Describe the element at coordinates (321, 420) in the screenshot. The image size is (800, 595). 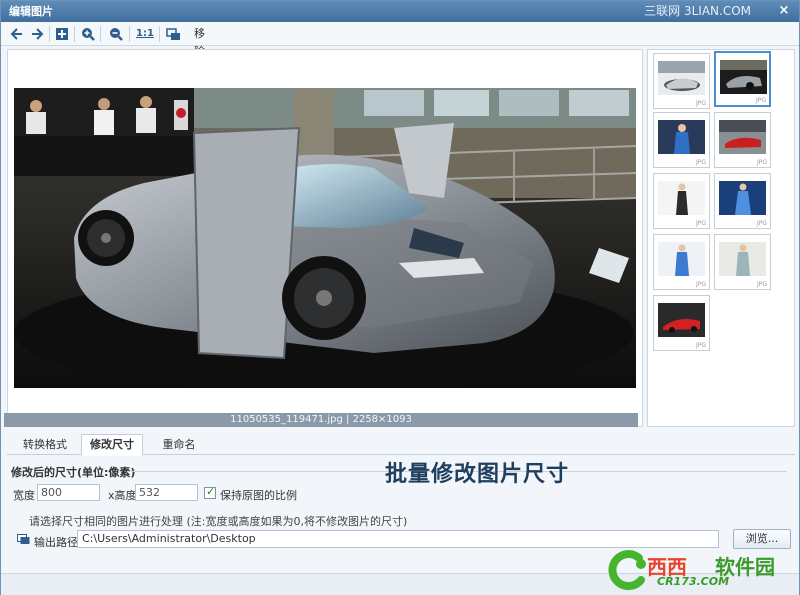
I see `image-info-bar: 11050535_119471.jpg | 2258×1093` at that location.